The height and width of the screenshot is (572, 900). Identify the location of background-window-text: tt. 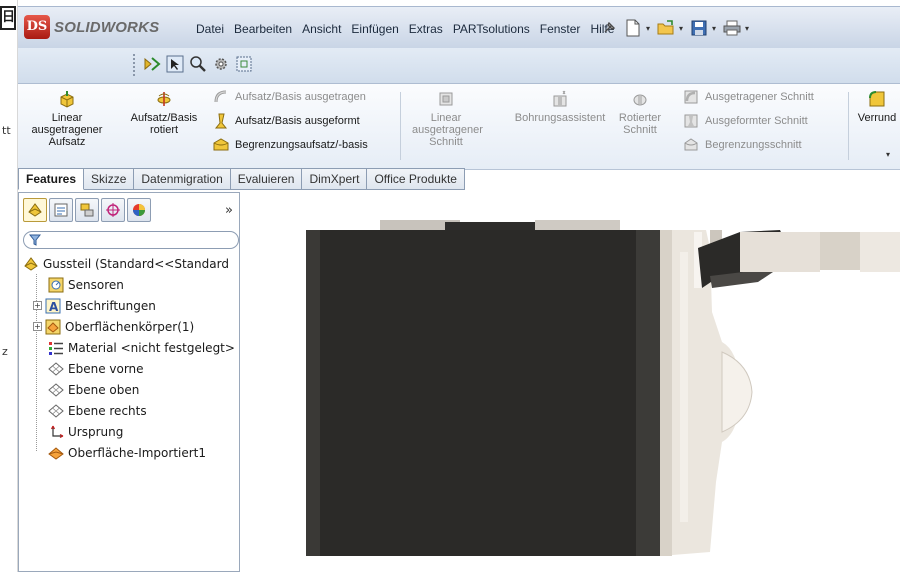
(6, 130).